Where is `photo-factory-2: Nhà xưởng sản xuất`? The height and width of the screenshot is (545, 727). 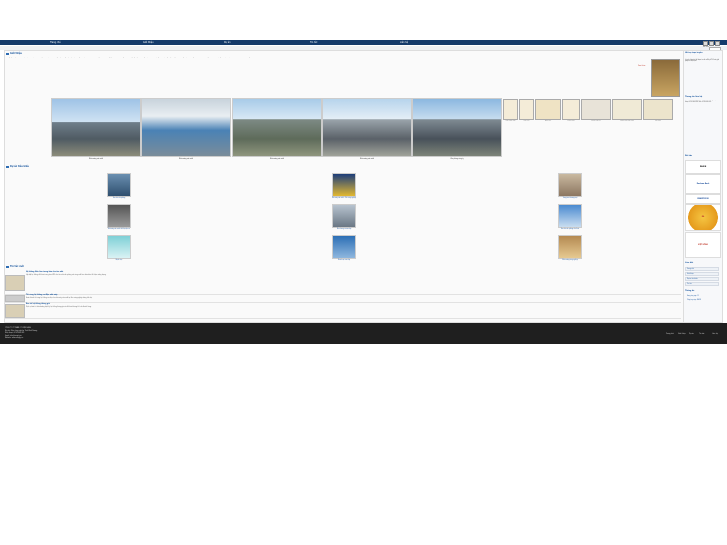 photo-factory-2: Nhà xưởng sản xuất is located at coordinates (186, 129).